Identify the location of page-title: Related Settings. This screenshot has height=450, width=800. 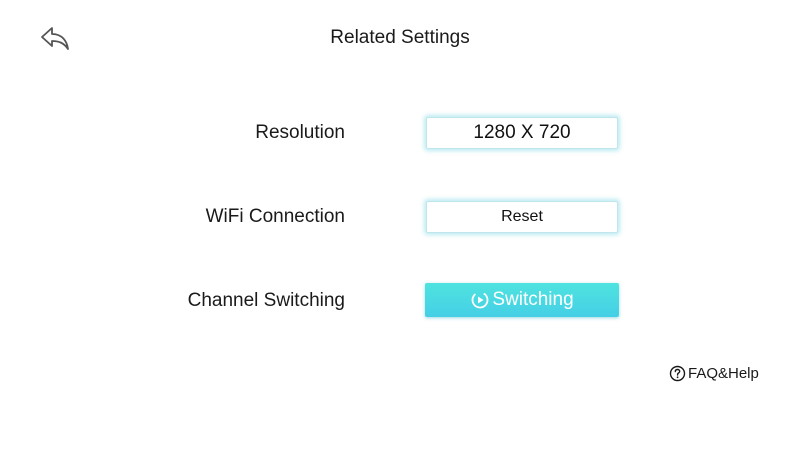
(400, 37).